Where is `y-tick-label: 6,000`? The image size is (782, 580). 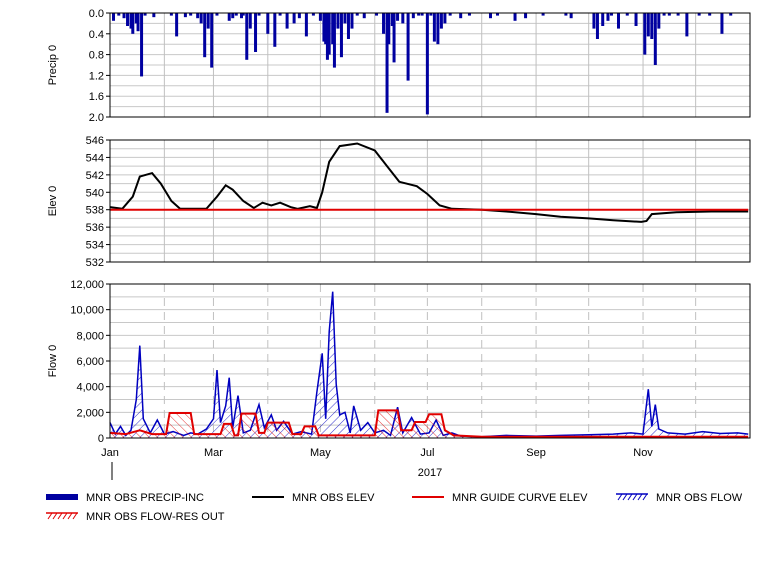 y-tick-label: 6,000 is located at coordinates (90, 362).